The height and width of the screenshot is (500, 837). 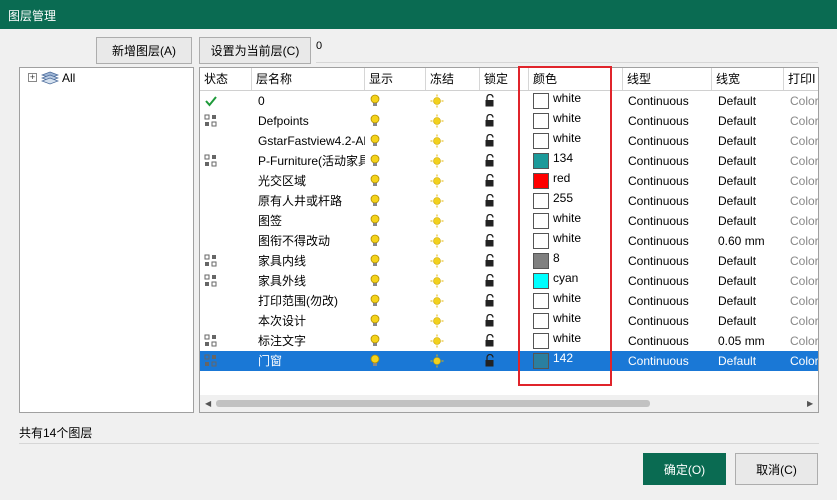 What do you see at coordinates (308, 221) in the screenshot?
I see `layer-name: 图签` at bounding box center [308, 221].